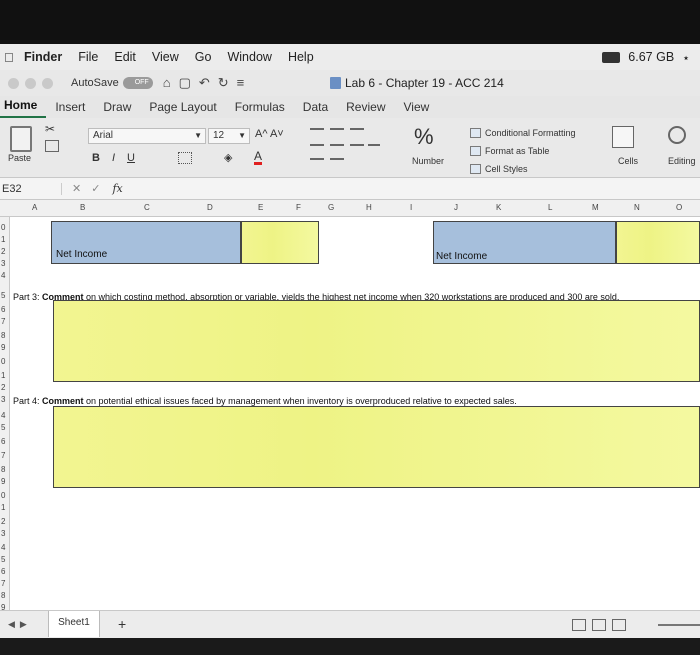 Image resolution: width=700 pixels, height=655 pixels. Describe the element at coordinates (47, 83) in the screenshot. I see `zoom-window-button` at that location.